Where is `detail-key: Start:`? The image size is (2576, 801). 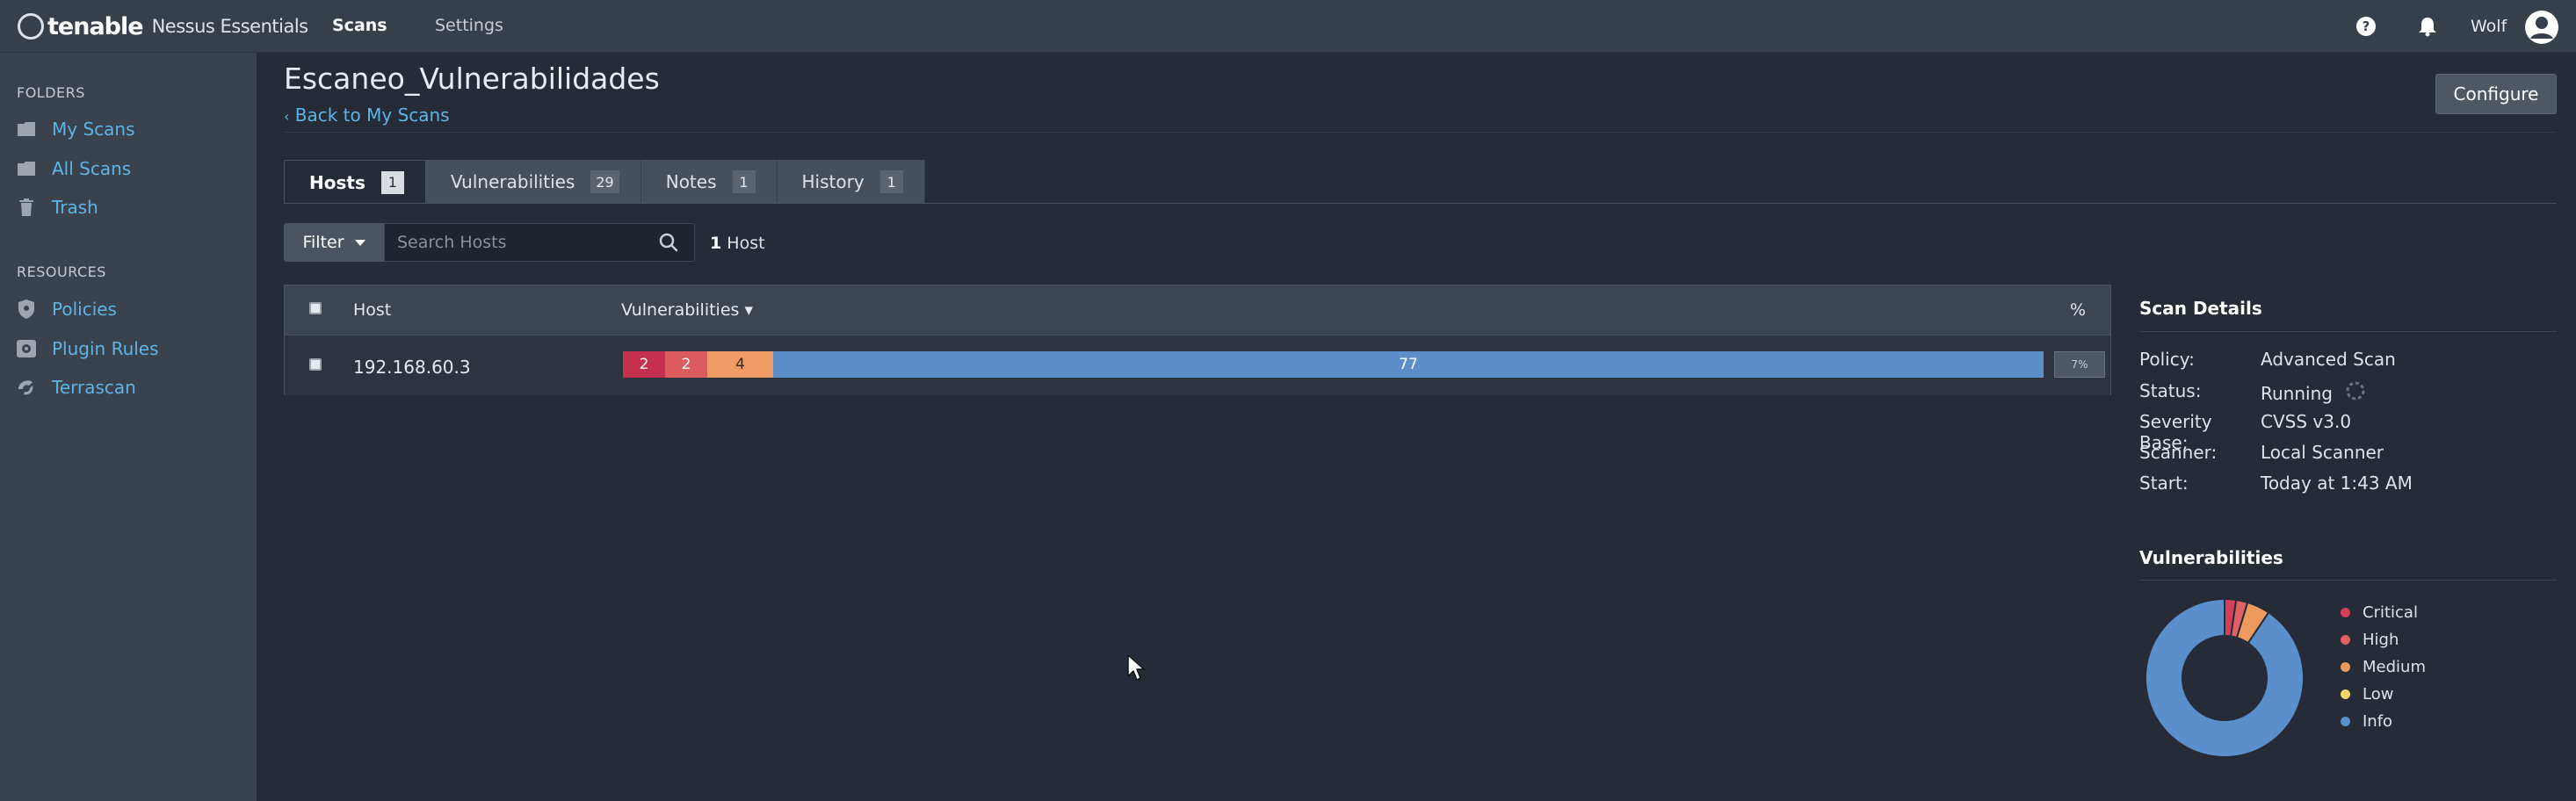
detail-key: Start: is located at coordinates (2164, 483).